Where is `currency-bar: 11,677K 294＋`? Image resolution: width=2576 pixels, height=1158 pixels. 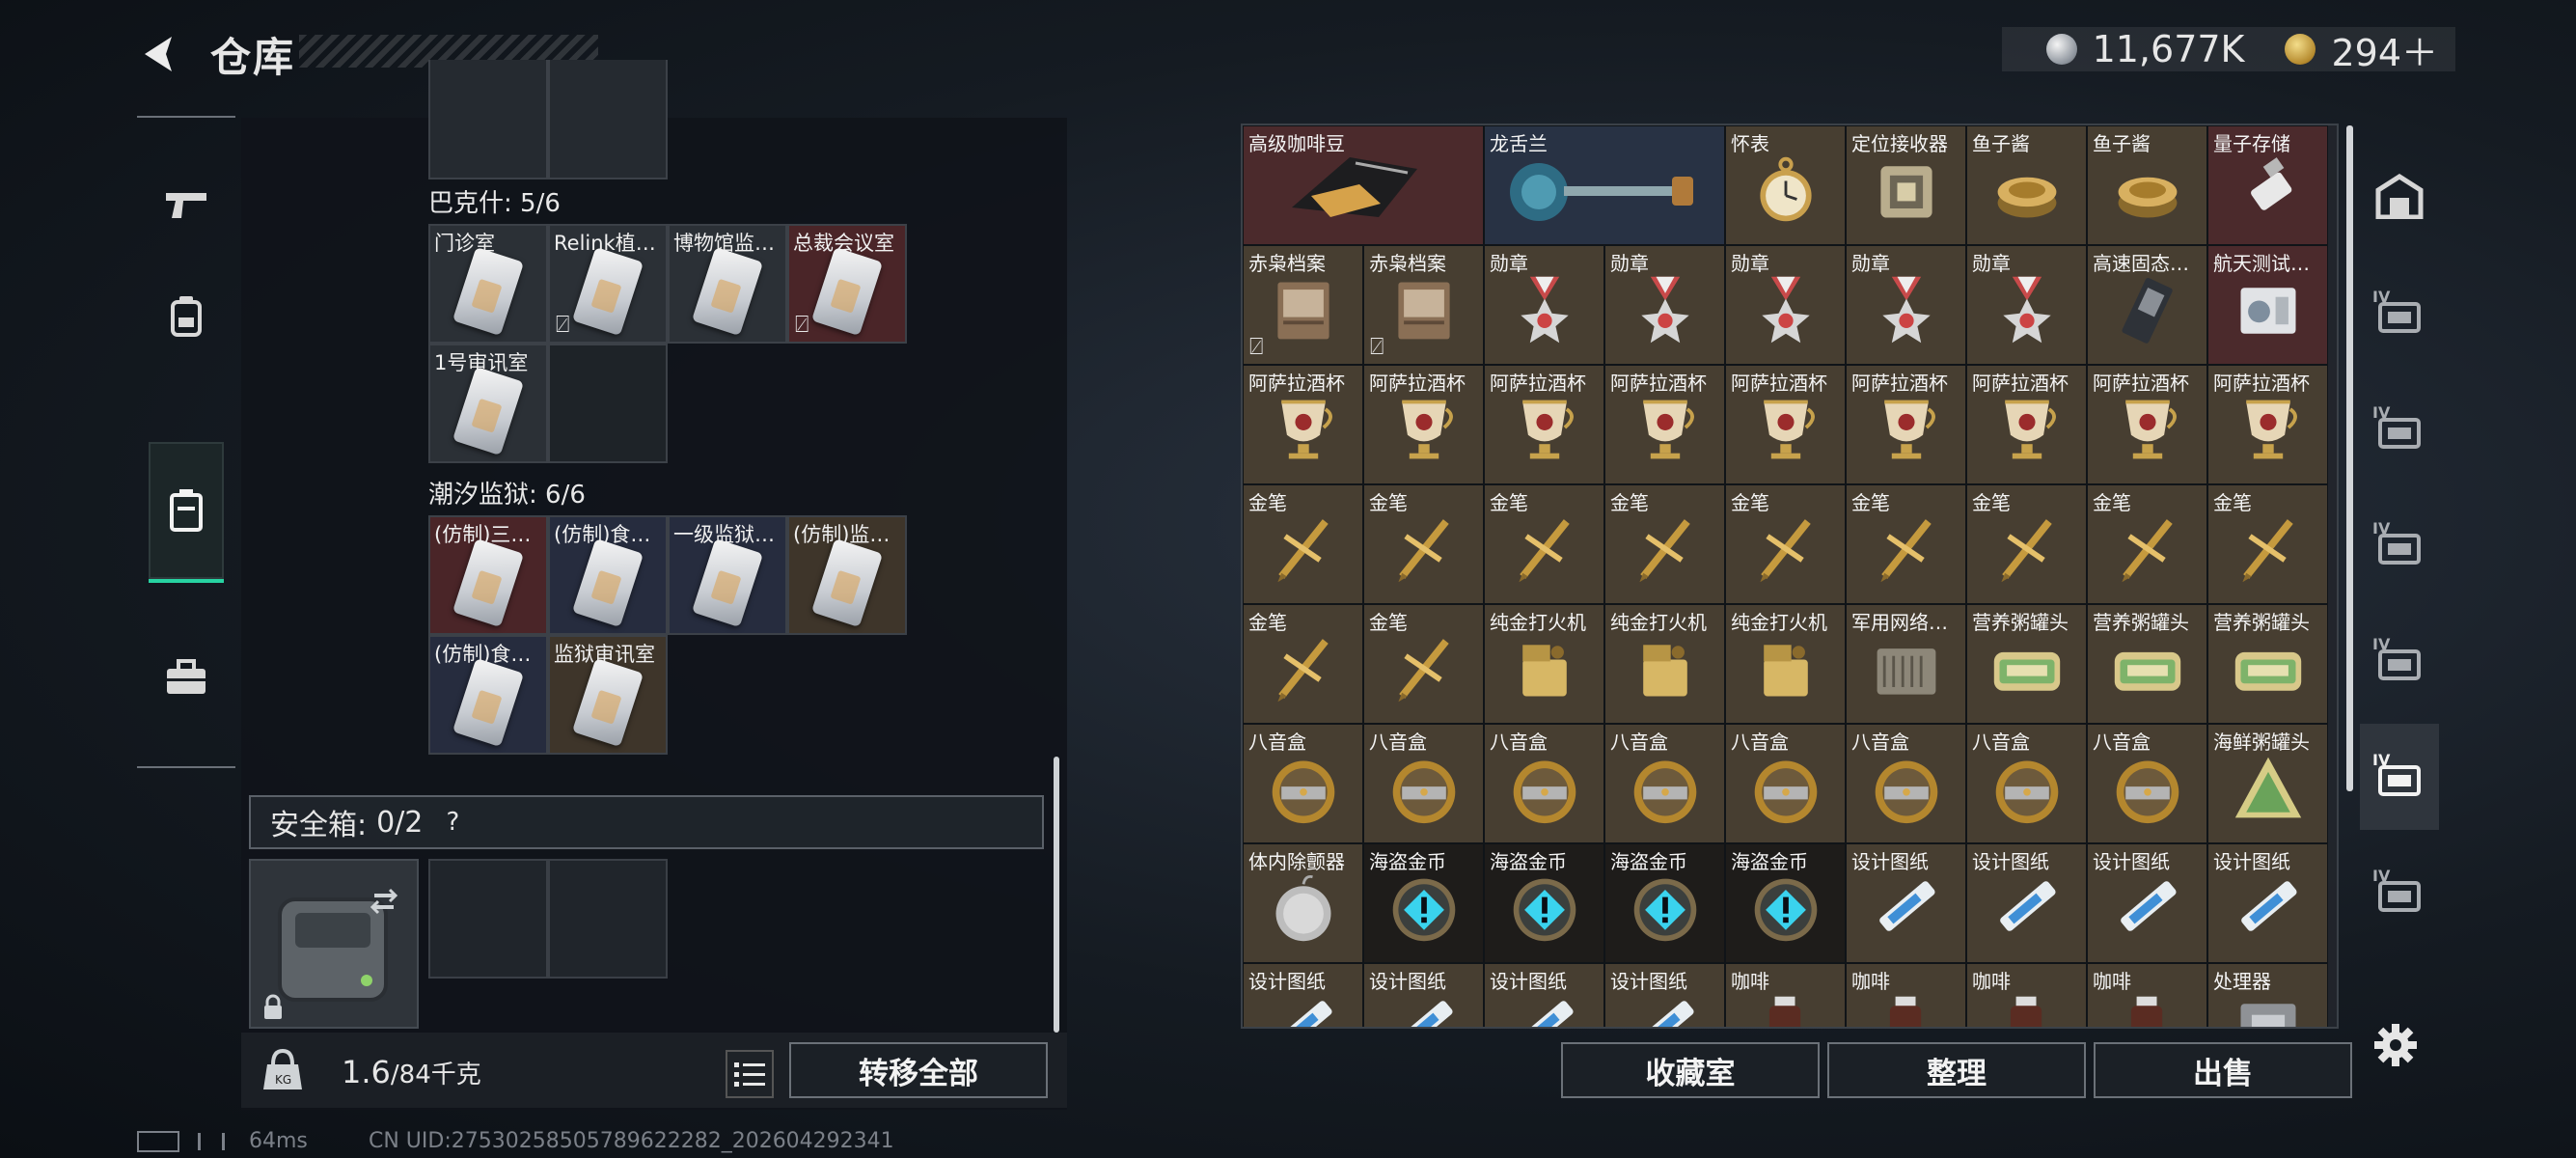 currency-bar: 11,677K 294＋ is located at coordinates (2228, 50).